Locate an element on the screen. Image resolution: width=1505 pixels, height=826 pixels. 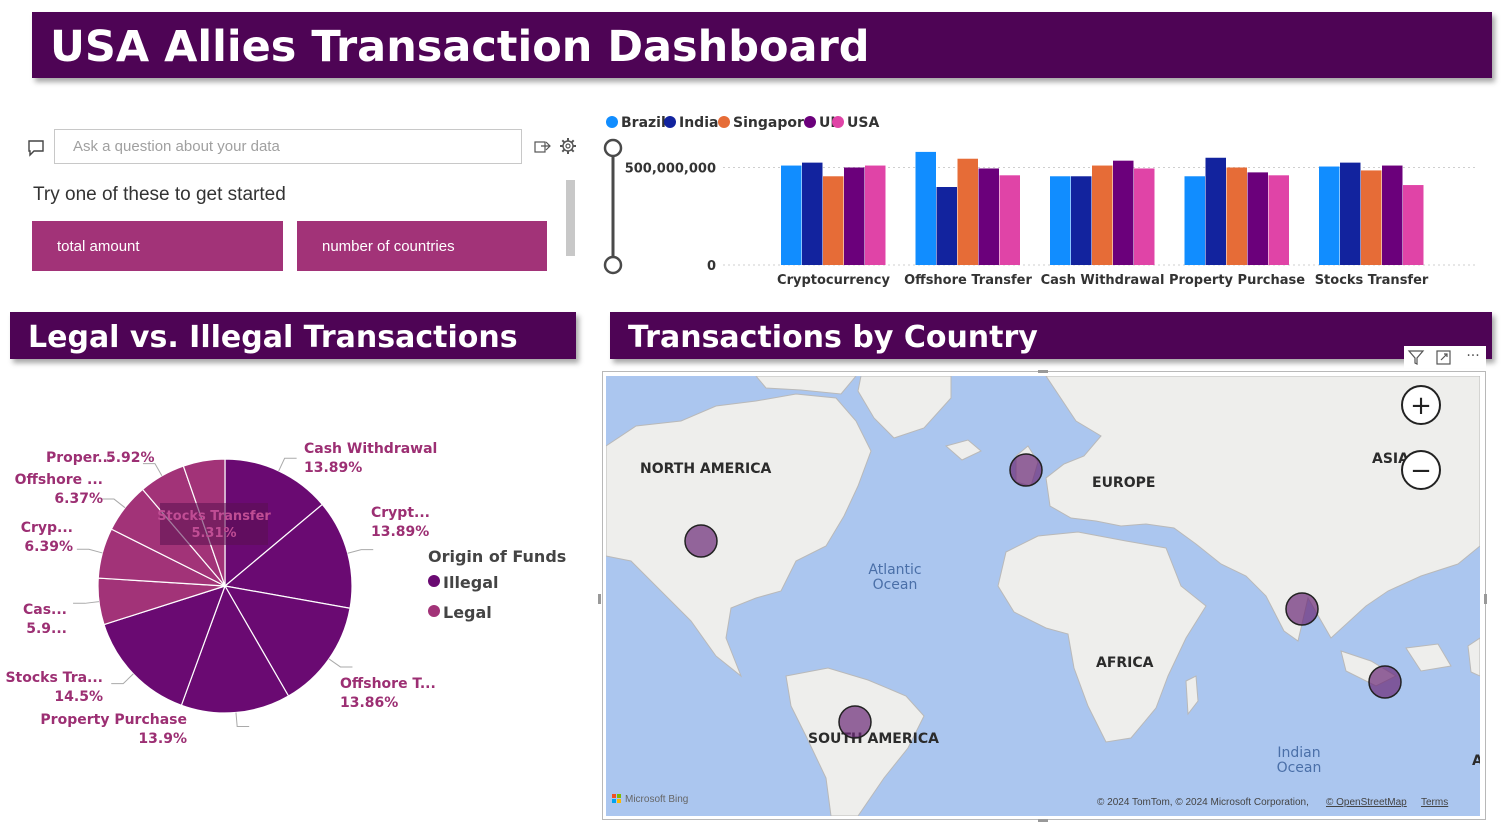
pie-legend: Origin of Funds Illegal Legal is located at coordinates (497, 584).